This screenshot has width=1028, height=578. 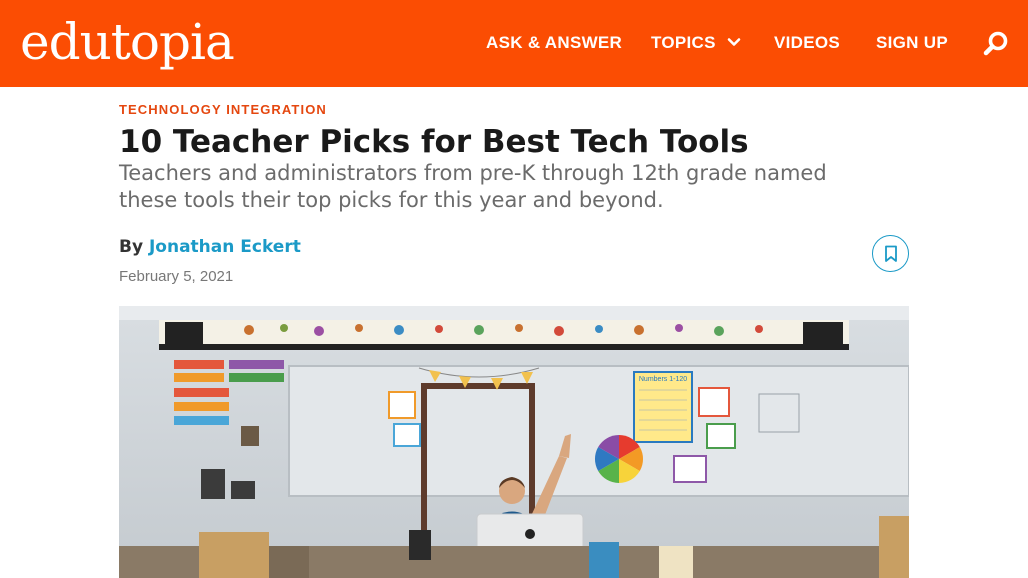 I want to click on article-title: 10 Teacher Picks for Best Tech Tools, so click(x=434, y=142).